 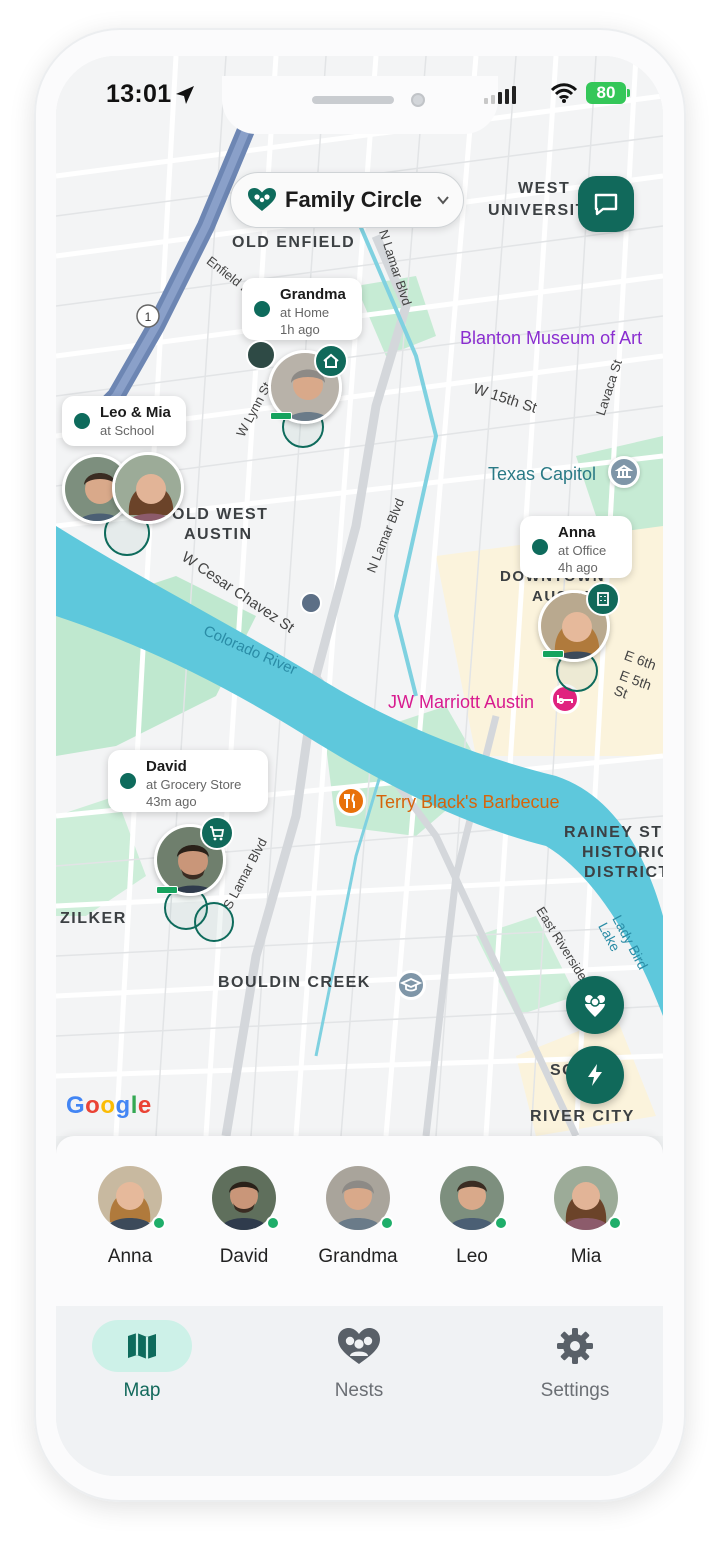 I want to click on device-notch, so click(x=360, y=105).